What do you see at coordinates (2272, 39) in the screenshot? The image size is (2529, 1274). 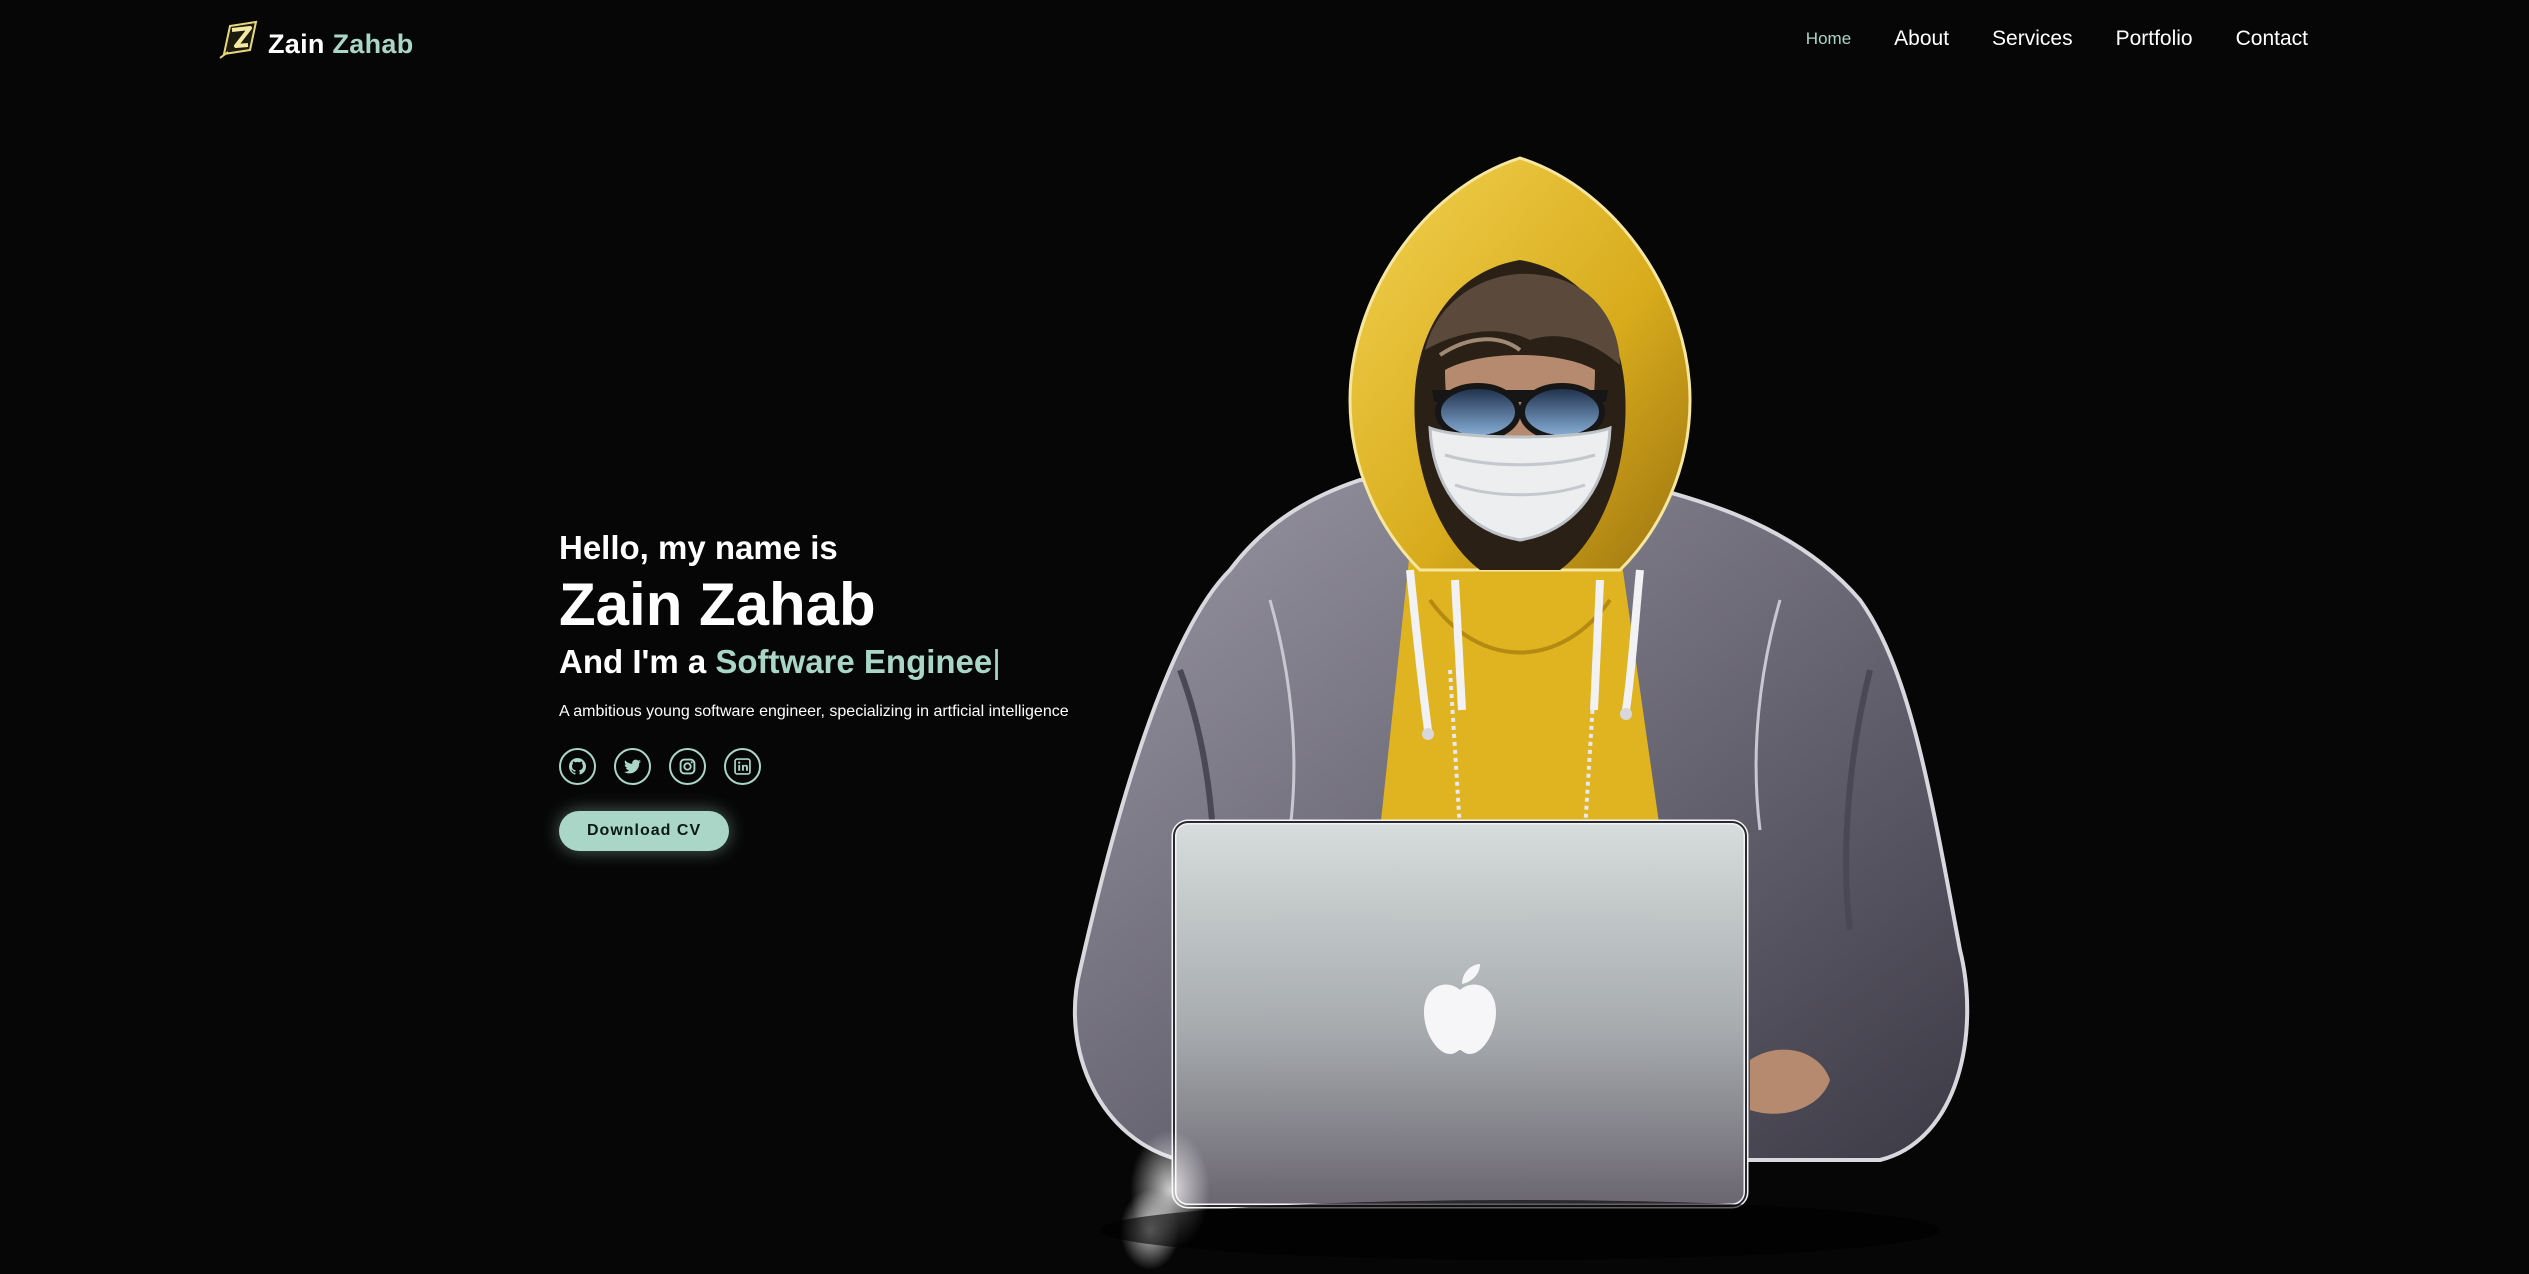 I see `nav-contact: Contact` at bounding box center [2272, 39].